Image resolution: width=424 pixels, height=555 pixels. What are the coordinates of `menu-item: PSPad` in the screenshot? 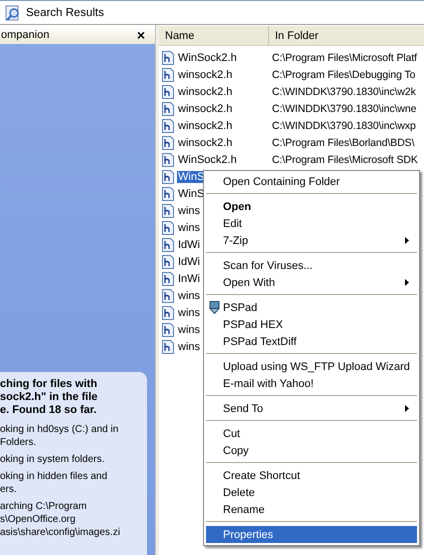 It's located at (311, 307).